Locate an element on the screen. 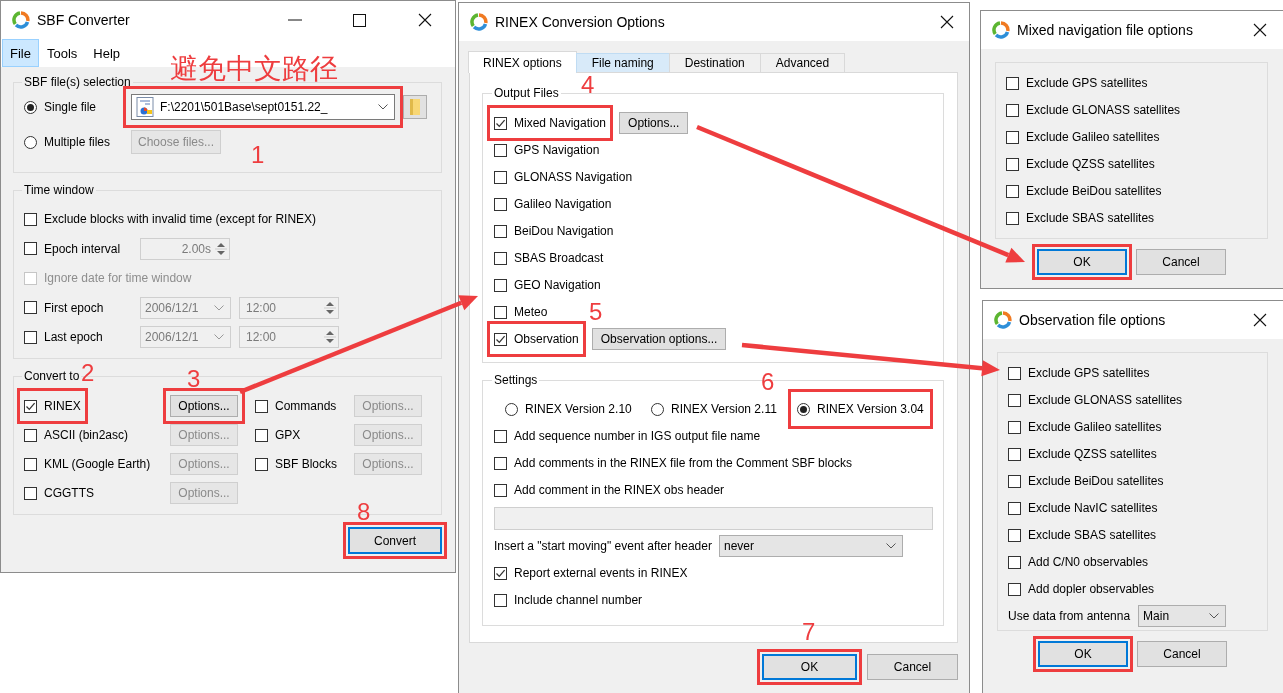 This screenshot has width=1283, height=693. checkbox-option: Exclude NavIC satellites is located at coordinates (1083, 508).